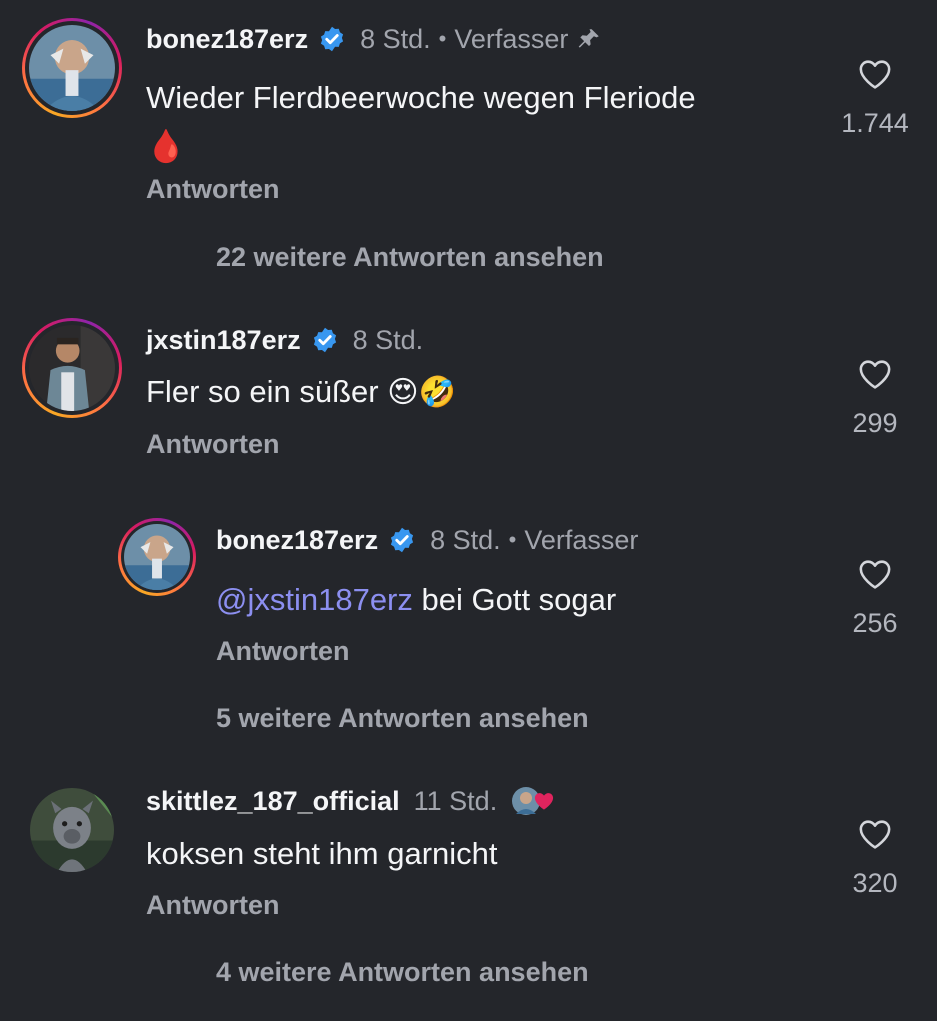 The image size is (937, 1021). What do you see at coordinates (481, 122) in the screenshot?
I see `comment-text: Wieder Flerdbeerwoche wegen Fleriode 🩸` at bounding box center [481, 122].